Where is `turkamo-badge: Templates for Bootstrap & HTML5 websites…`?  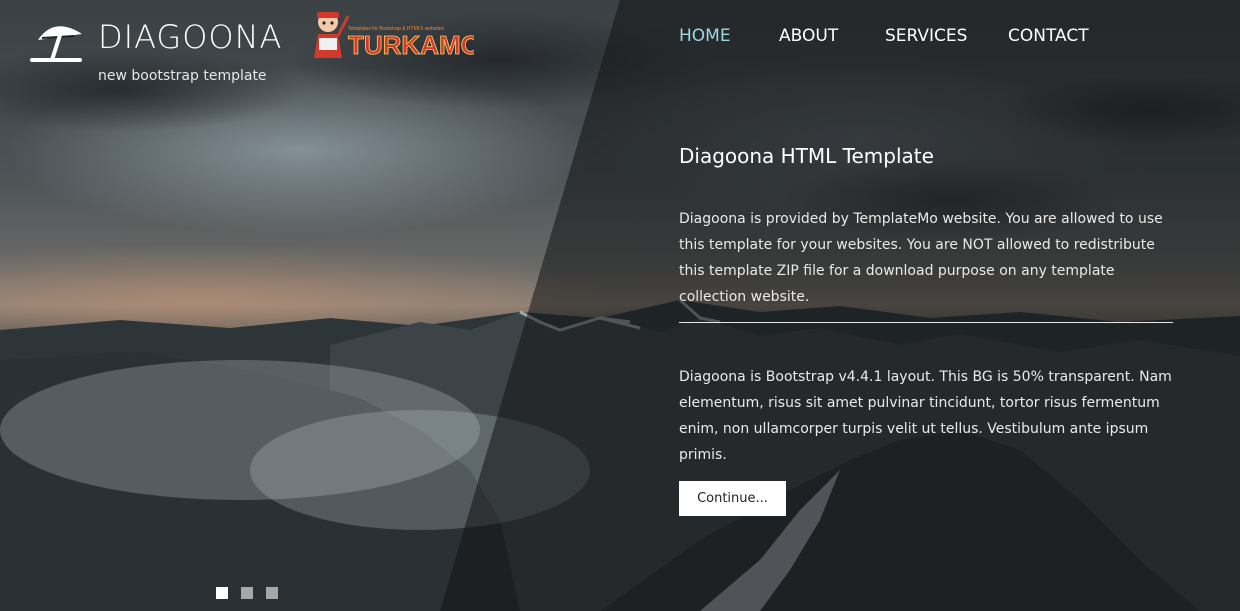 turkamo-badge: Templates for Bootstrap & HTML5 websites… is located at coordinates (391, 34).